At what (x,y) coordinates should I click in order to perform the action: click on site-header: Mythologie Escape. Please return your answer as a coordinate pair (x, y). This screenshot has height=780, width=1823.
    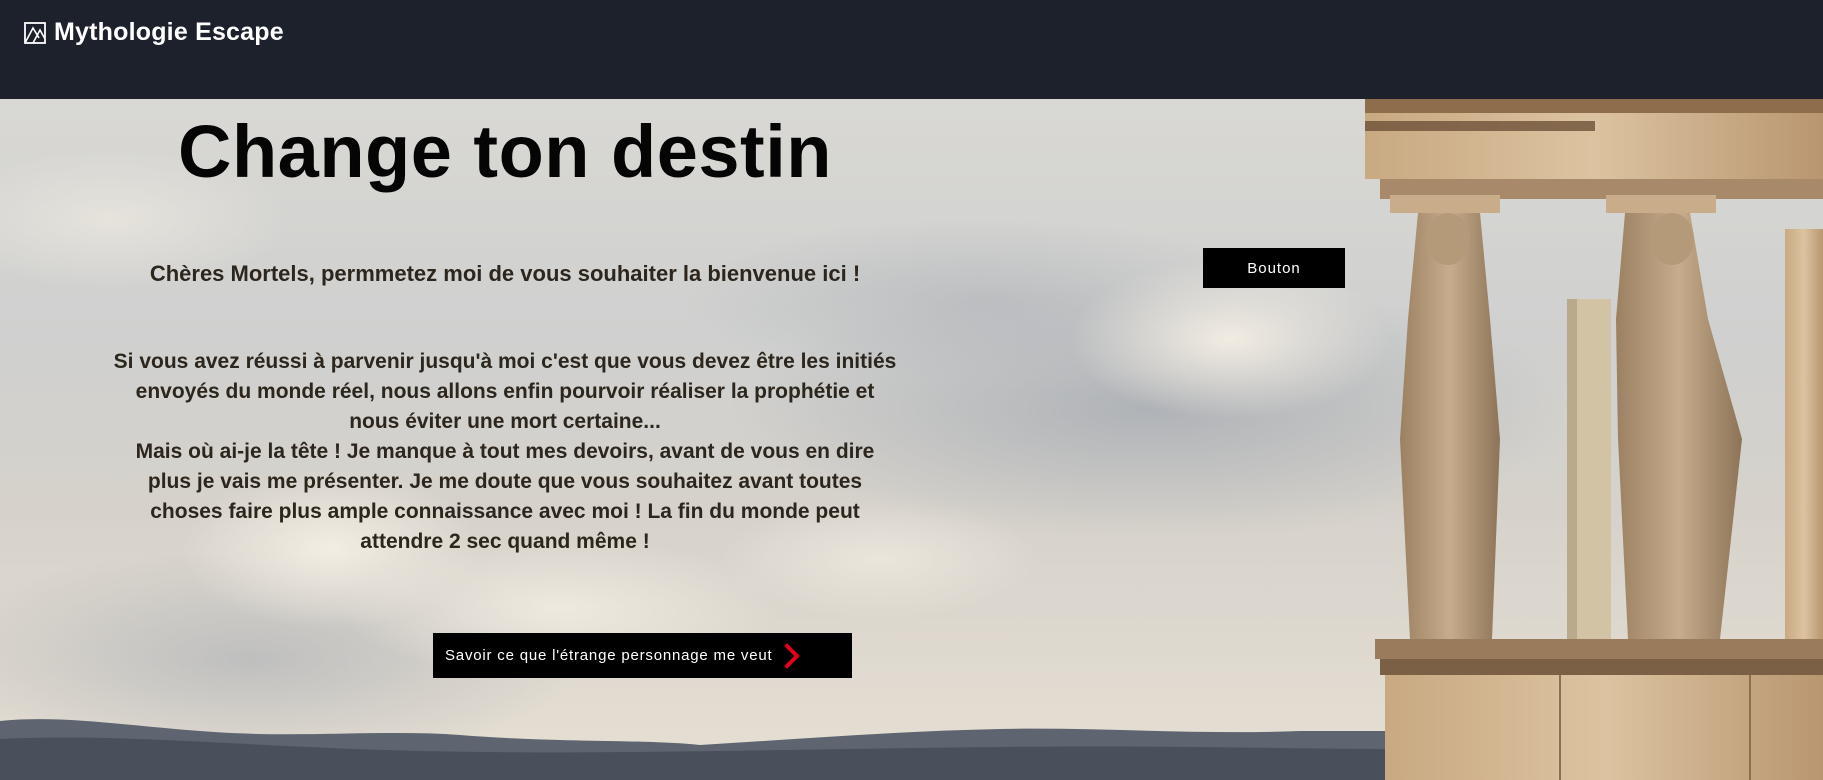
    Looking at the image, I should click on (911, 49).